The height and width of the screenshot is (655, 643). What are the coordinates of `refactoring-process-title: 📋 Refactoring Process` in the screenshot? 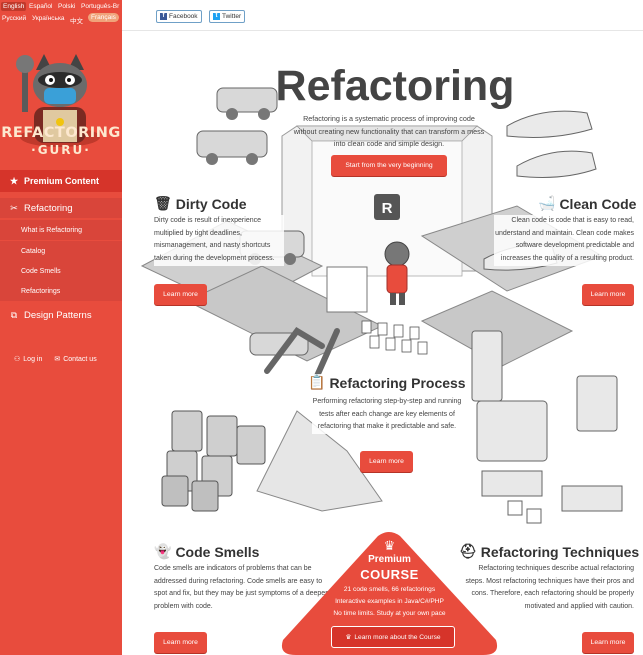 It's located at (387, 382).